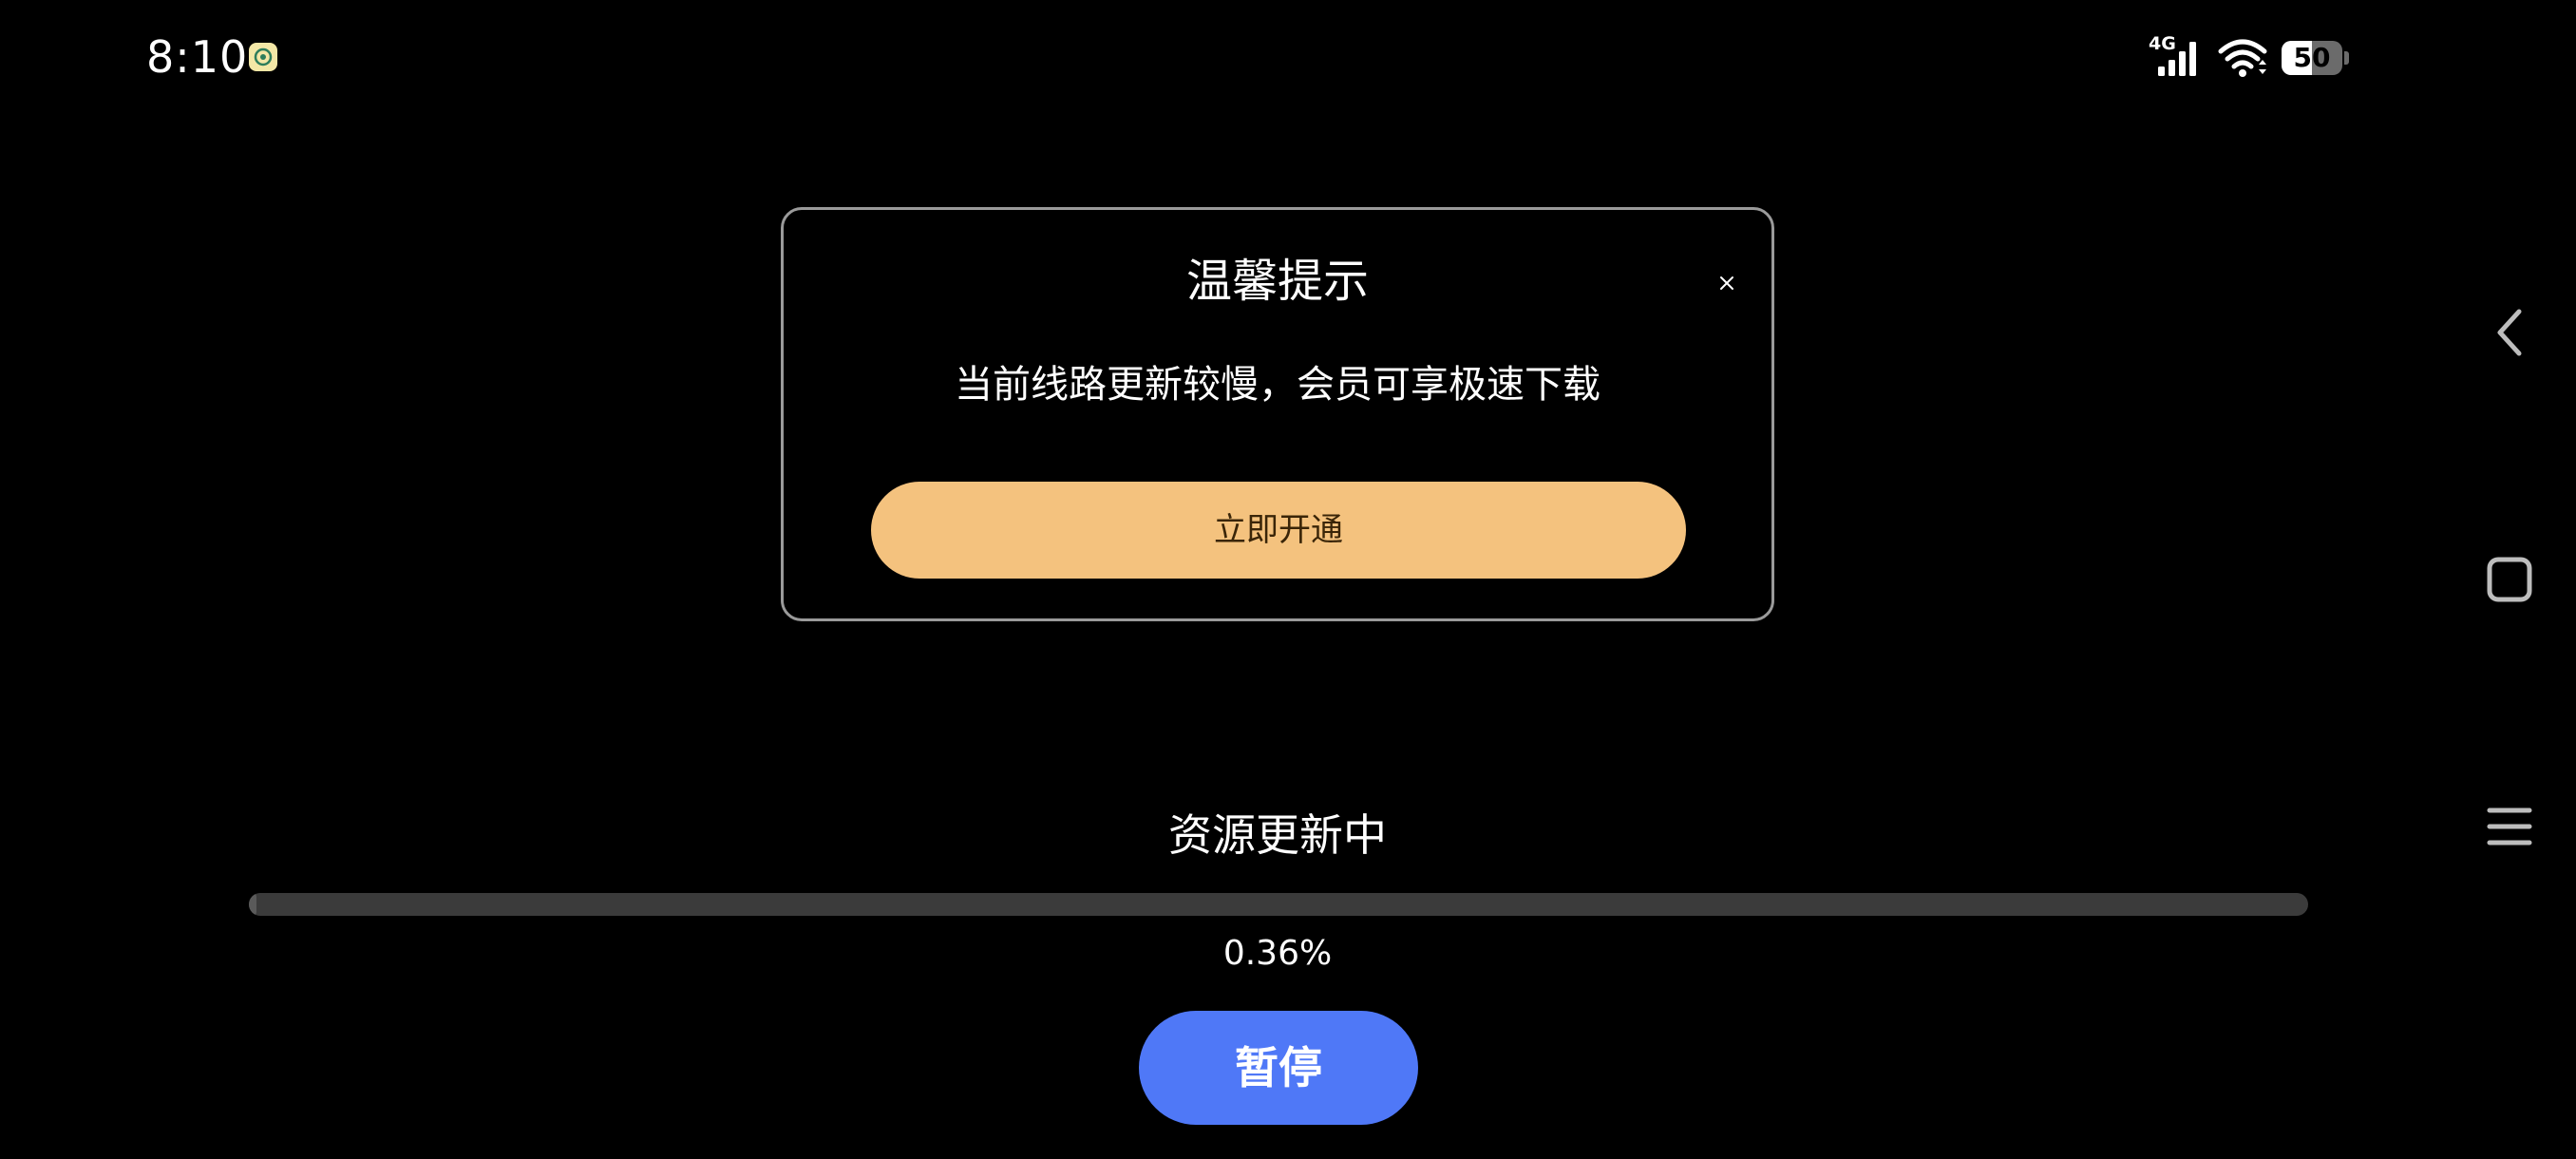 This screenshot has width=2576, height=1159. What do you see at coordinates (2509, 579) in the screenshot?
I see `home-square-icon` at bounding box center [2509, 579].